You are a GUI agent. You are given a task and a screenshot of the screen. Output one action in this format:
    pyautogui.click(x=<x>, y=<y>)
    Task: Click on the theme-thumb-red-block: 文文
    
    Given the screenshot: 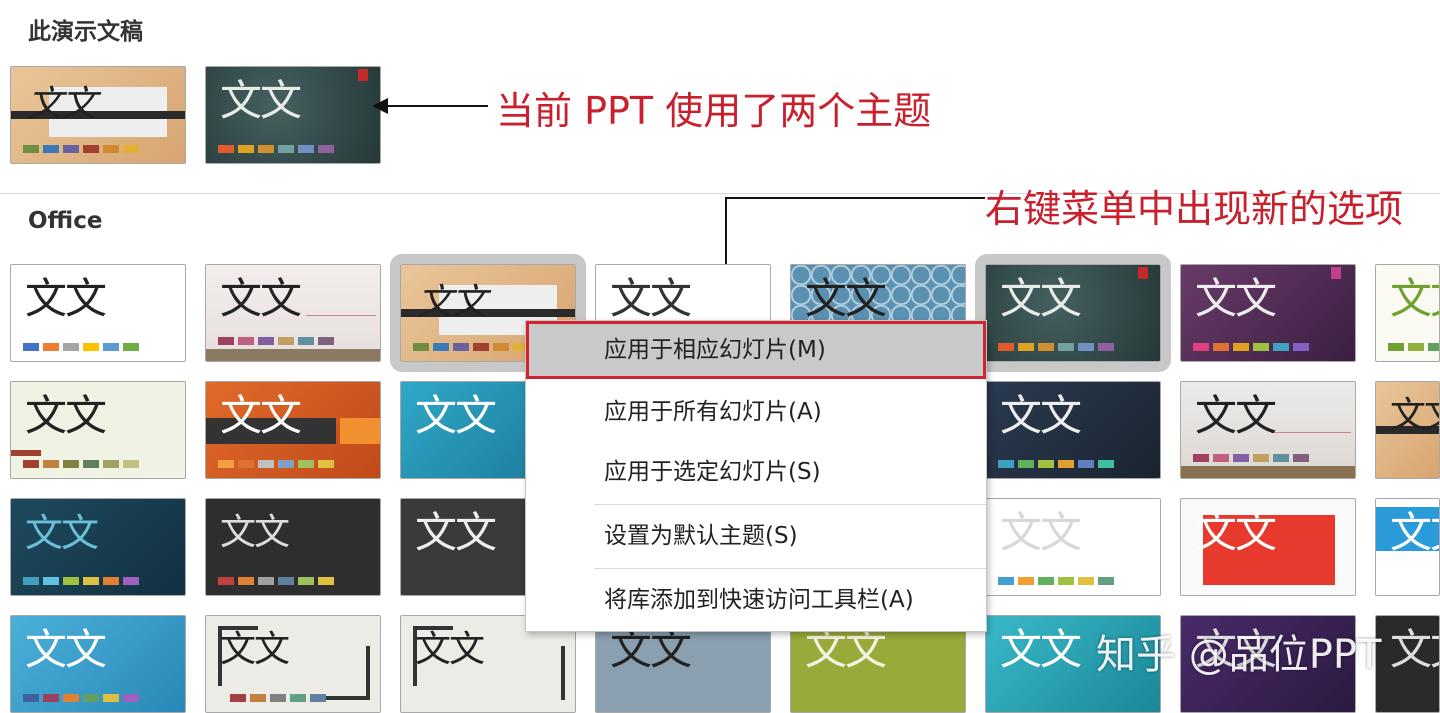 What is the action you would take?
    pyautogui.click(x=1268, y=547)
    